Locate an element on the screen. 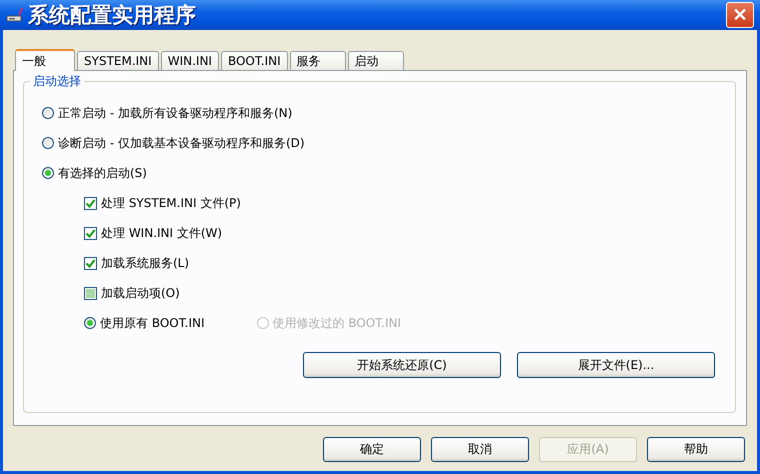 This screenshot has height=474, width=760. computer-icon is located at coordinates (15, 15).